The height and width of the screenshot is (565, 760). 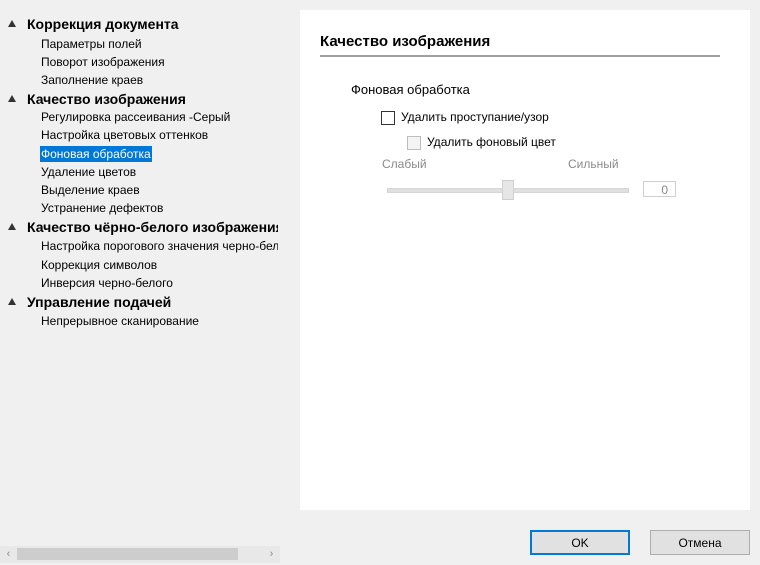 I want to click on tree-item-rotation: Поворот изображения, so click(x=103, y=62).